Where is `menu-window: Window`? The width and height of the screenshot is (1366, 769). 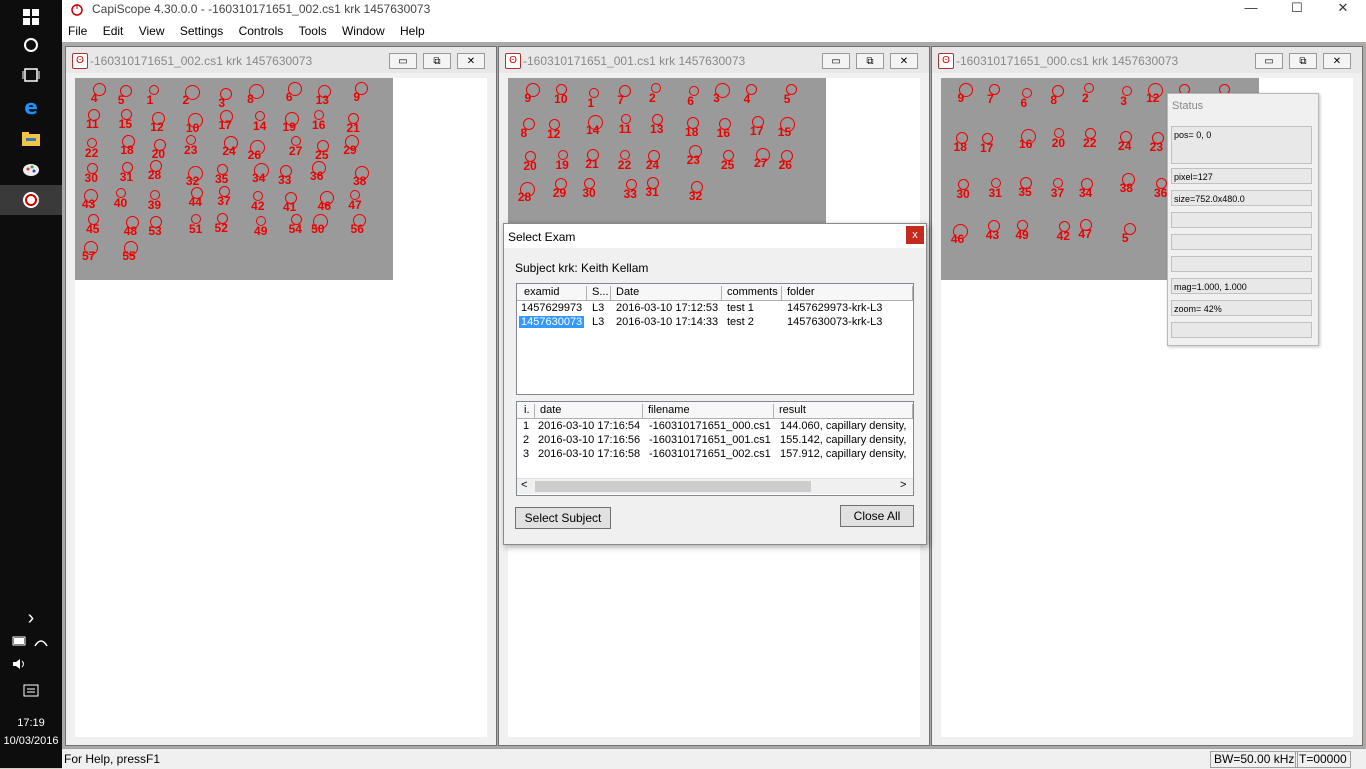 menu-window: Window is located at coordinates (363, 31).